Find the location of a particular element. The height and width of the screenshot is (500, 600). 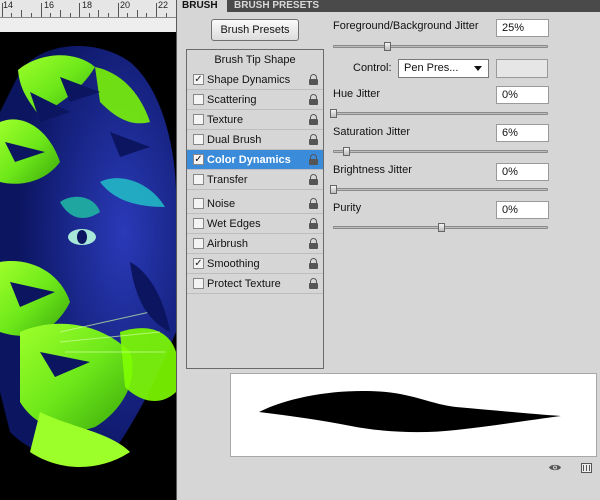

option-label: Color Dynamics is located at coordinates (249, 160).